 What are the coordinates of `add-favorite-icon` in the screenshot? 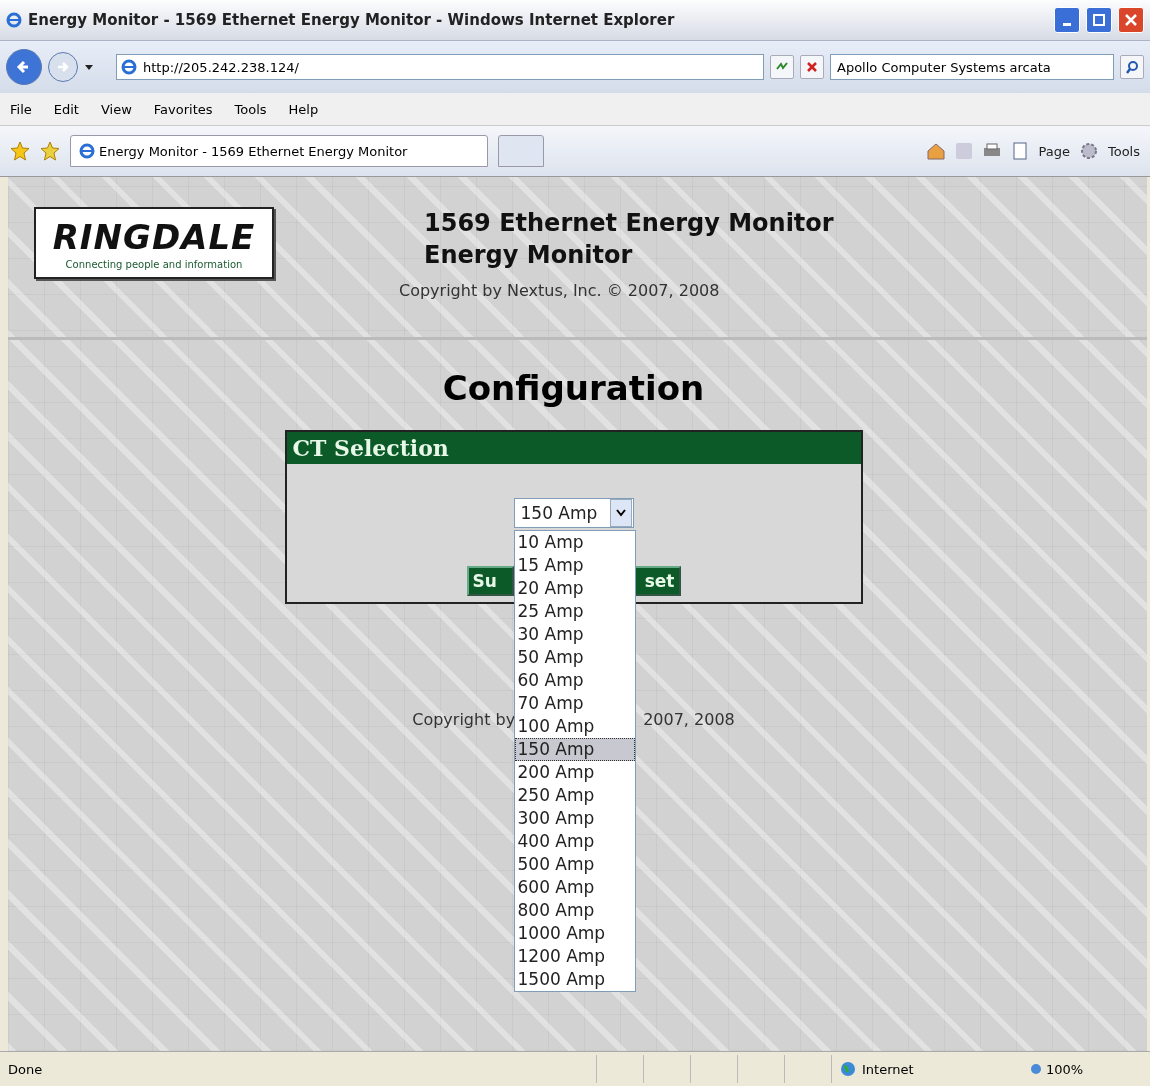 It's located at (50, 151).